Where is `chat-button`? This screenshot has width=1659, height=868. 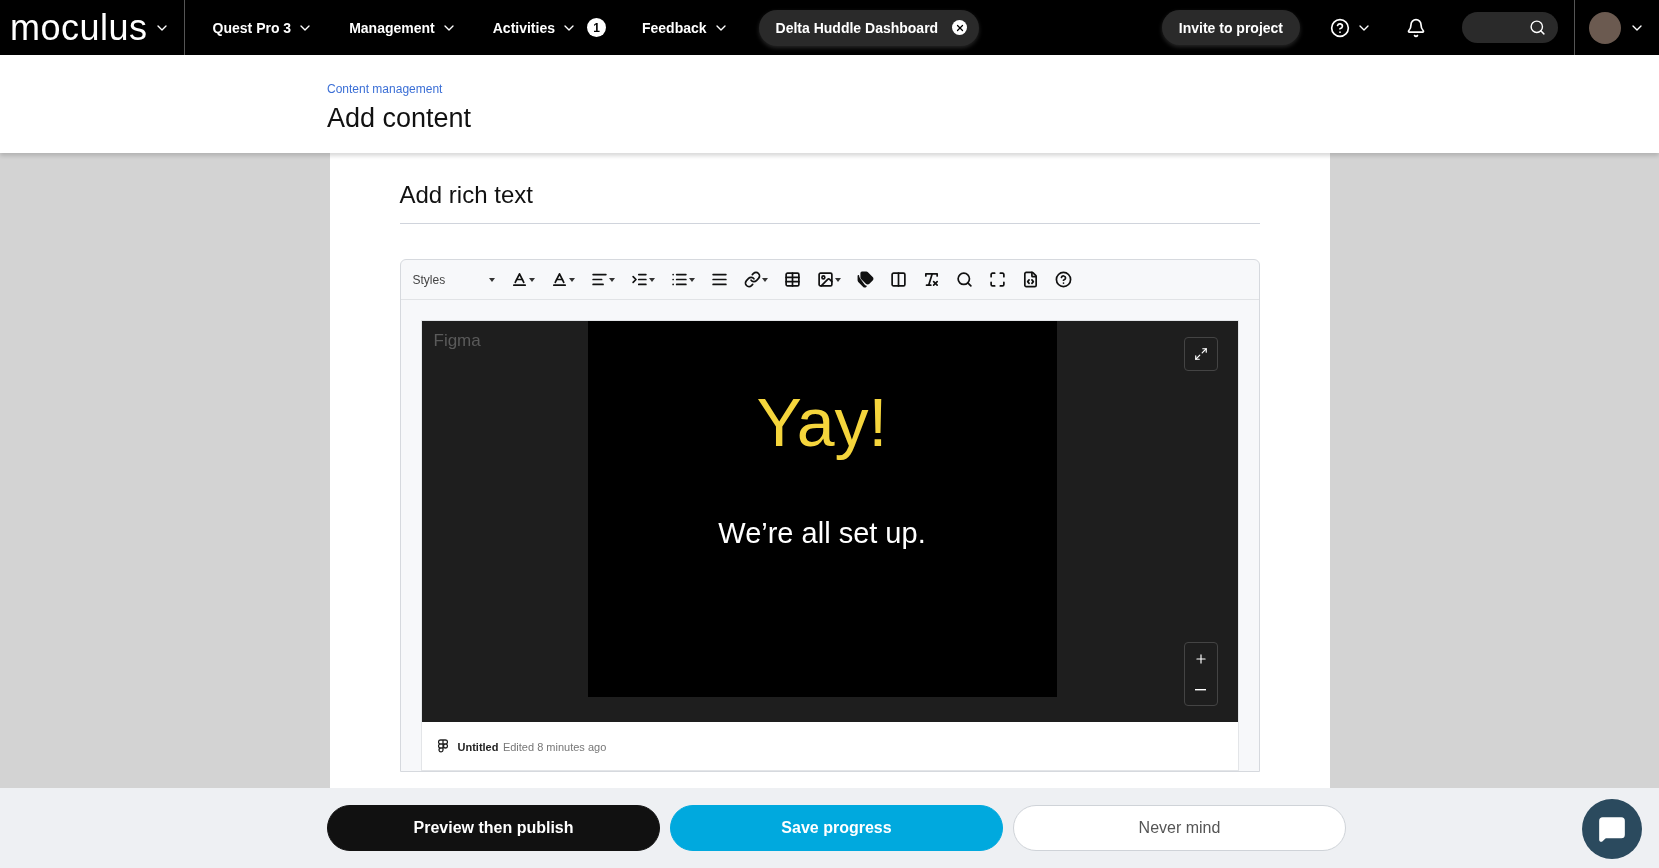
chat-button is located at coordinates (1612, 829).